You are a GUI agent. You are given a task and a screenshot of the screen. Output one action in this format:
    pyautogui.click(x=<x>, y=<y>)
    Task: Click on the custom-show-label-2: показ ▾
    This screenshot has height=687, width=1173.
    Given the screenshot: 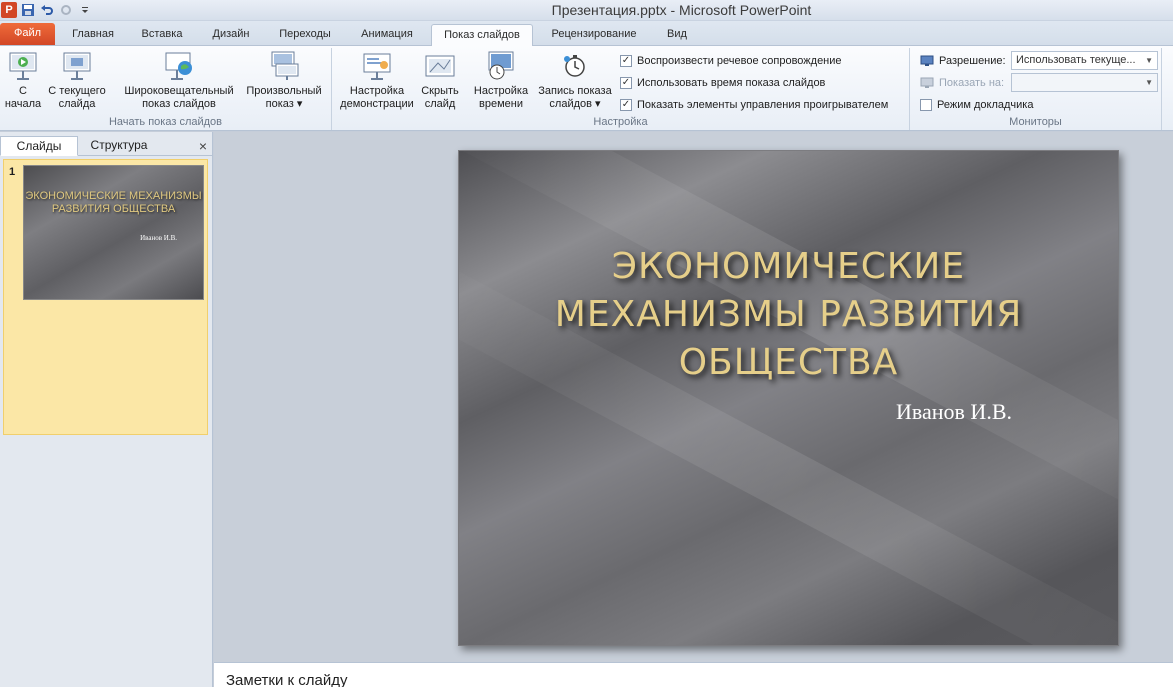 What is the action you would take?
    pyautogui.click(x=284, y=104)
    